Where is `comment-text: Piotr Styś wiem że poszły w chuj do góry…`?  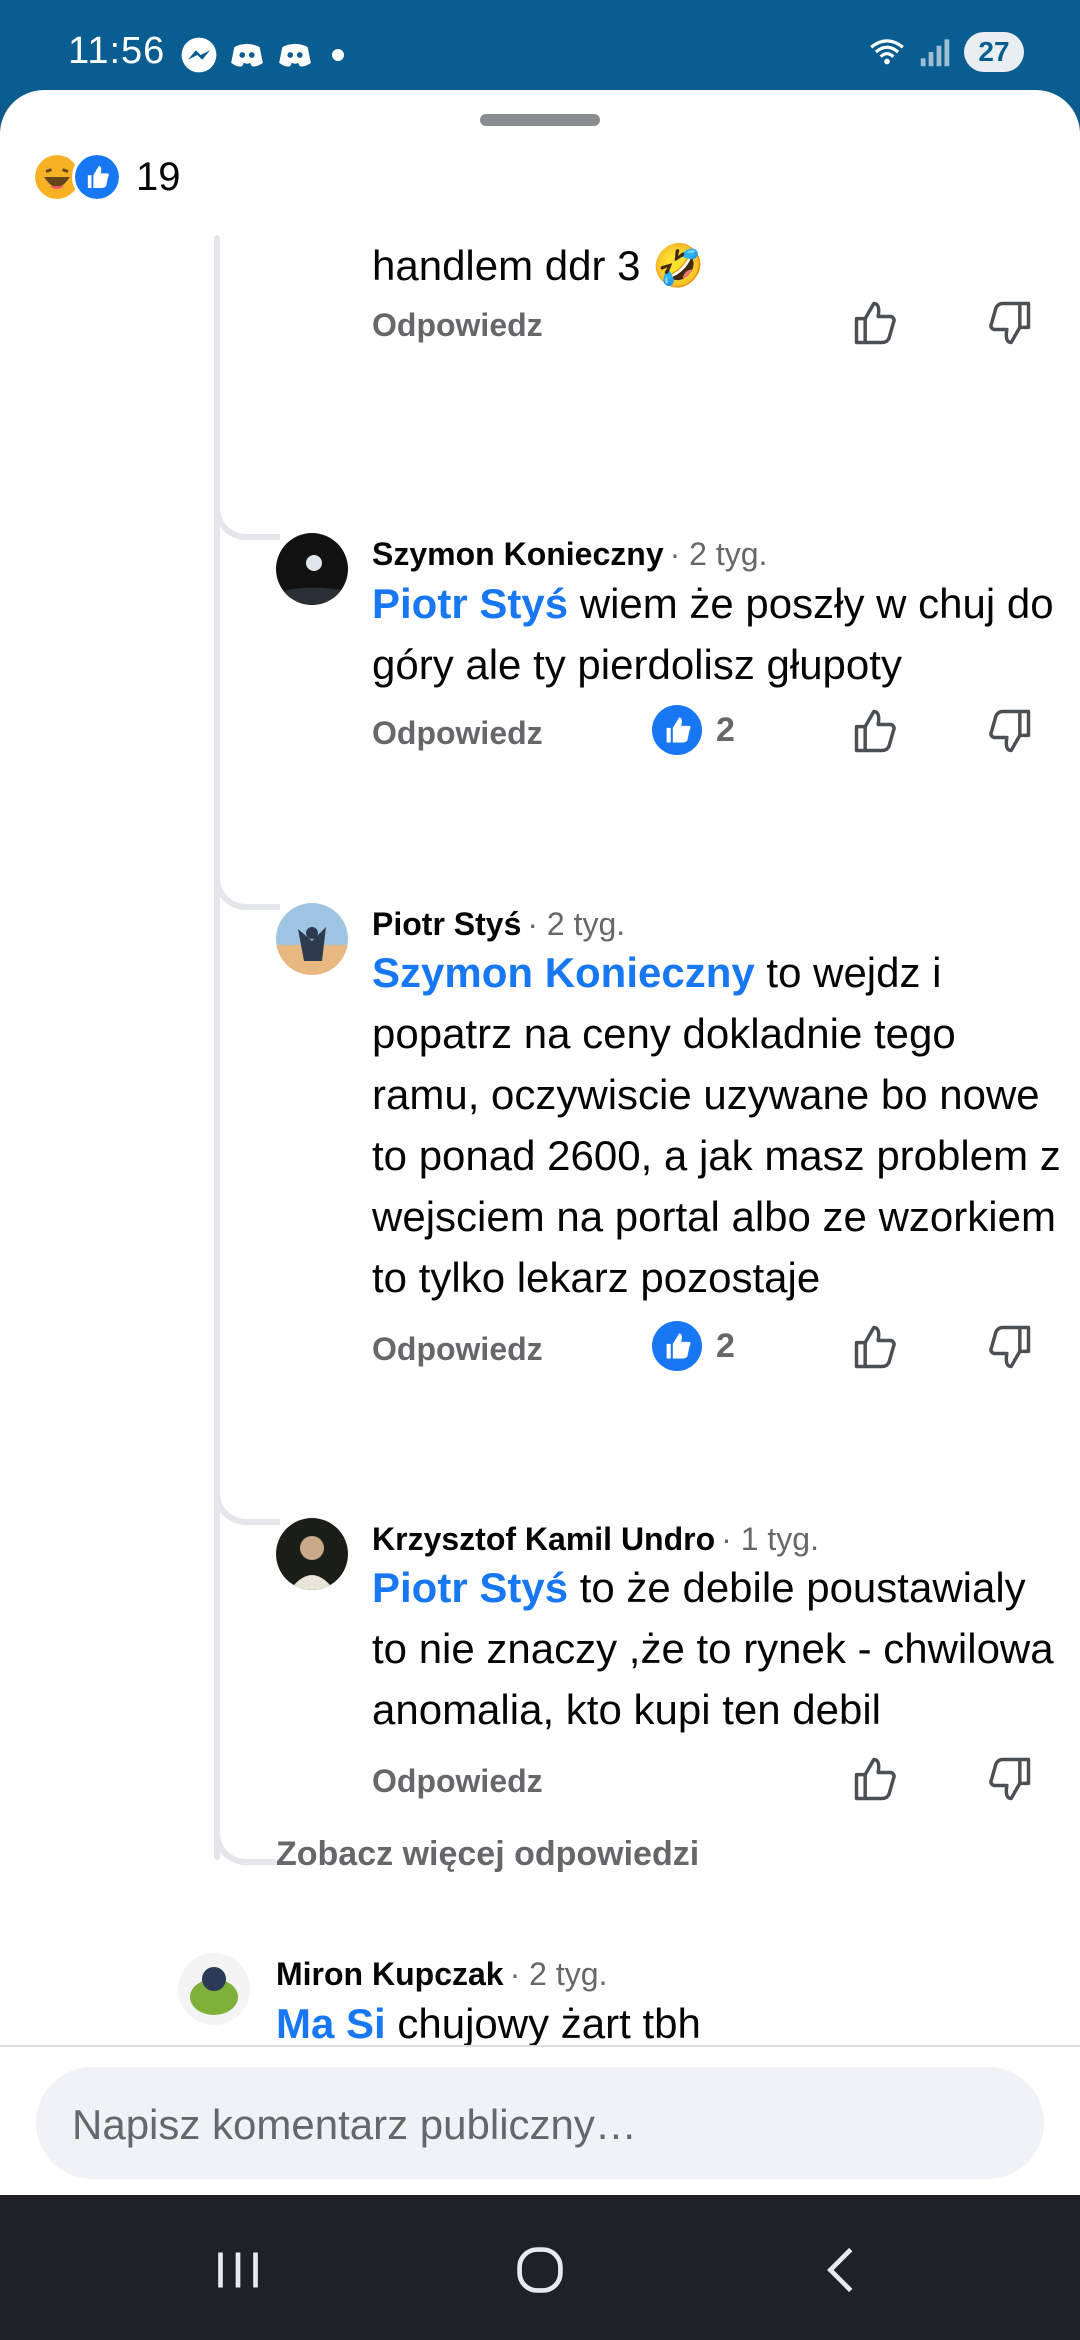
comment-text: Piotr Styś wiem że poszły w chuj do góry… is located at coordinates (717, 634).